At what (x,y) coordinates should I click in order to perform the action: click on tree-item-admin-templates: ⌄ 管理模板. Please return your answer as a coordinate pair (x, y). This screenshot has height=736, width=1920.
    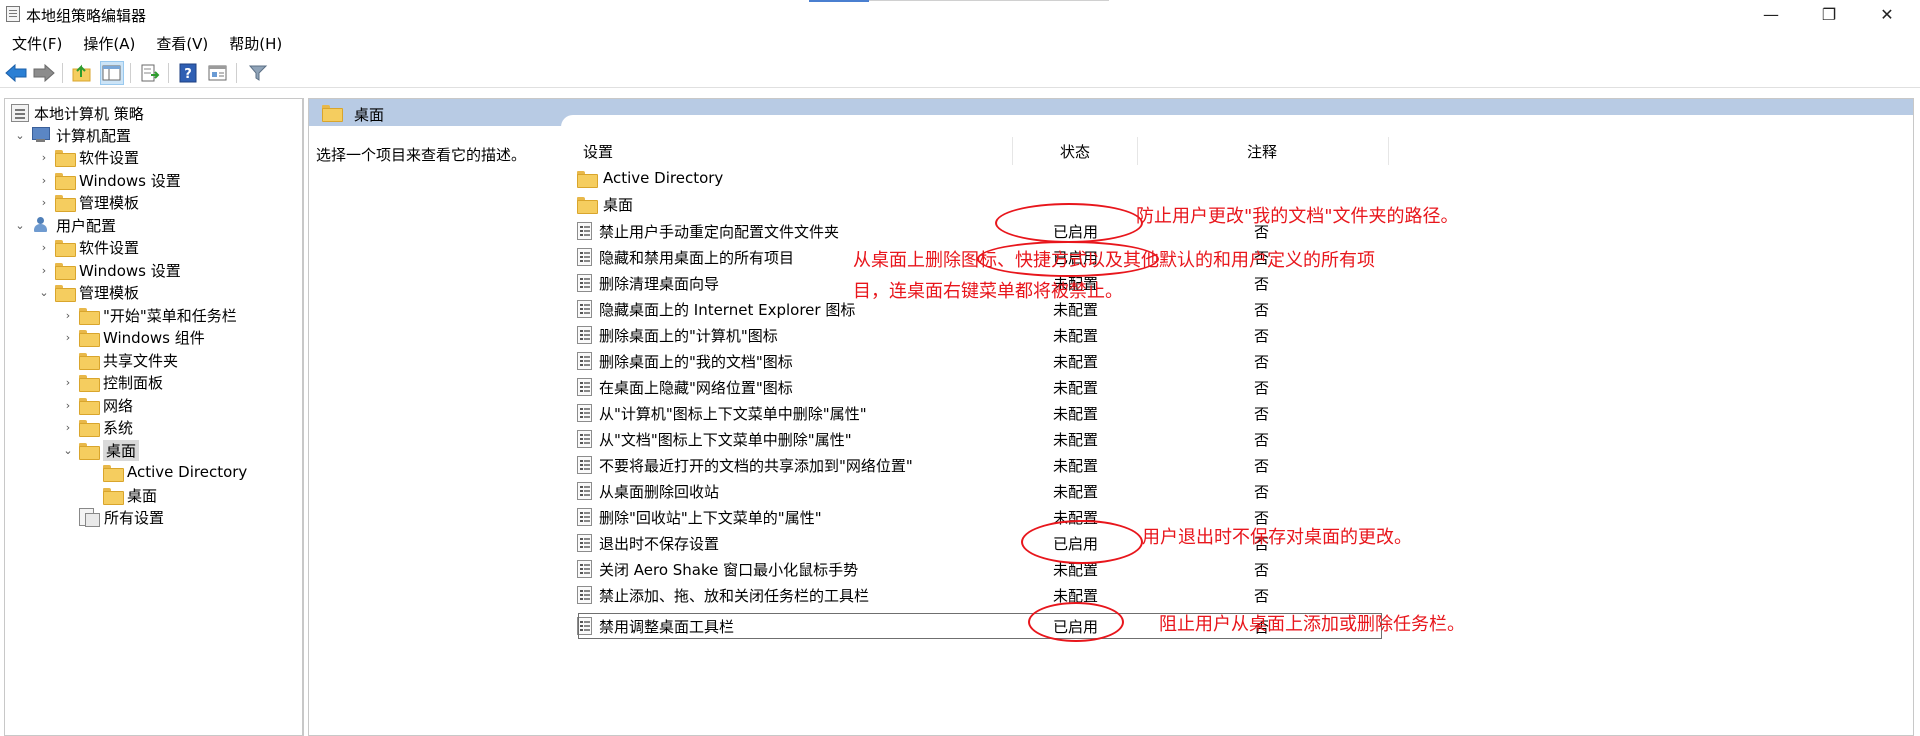
    Looking at the image, I should click on (88, 292).